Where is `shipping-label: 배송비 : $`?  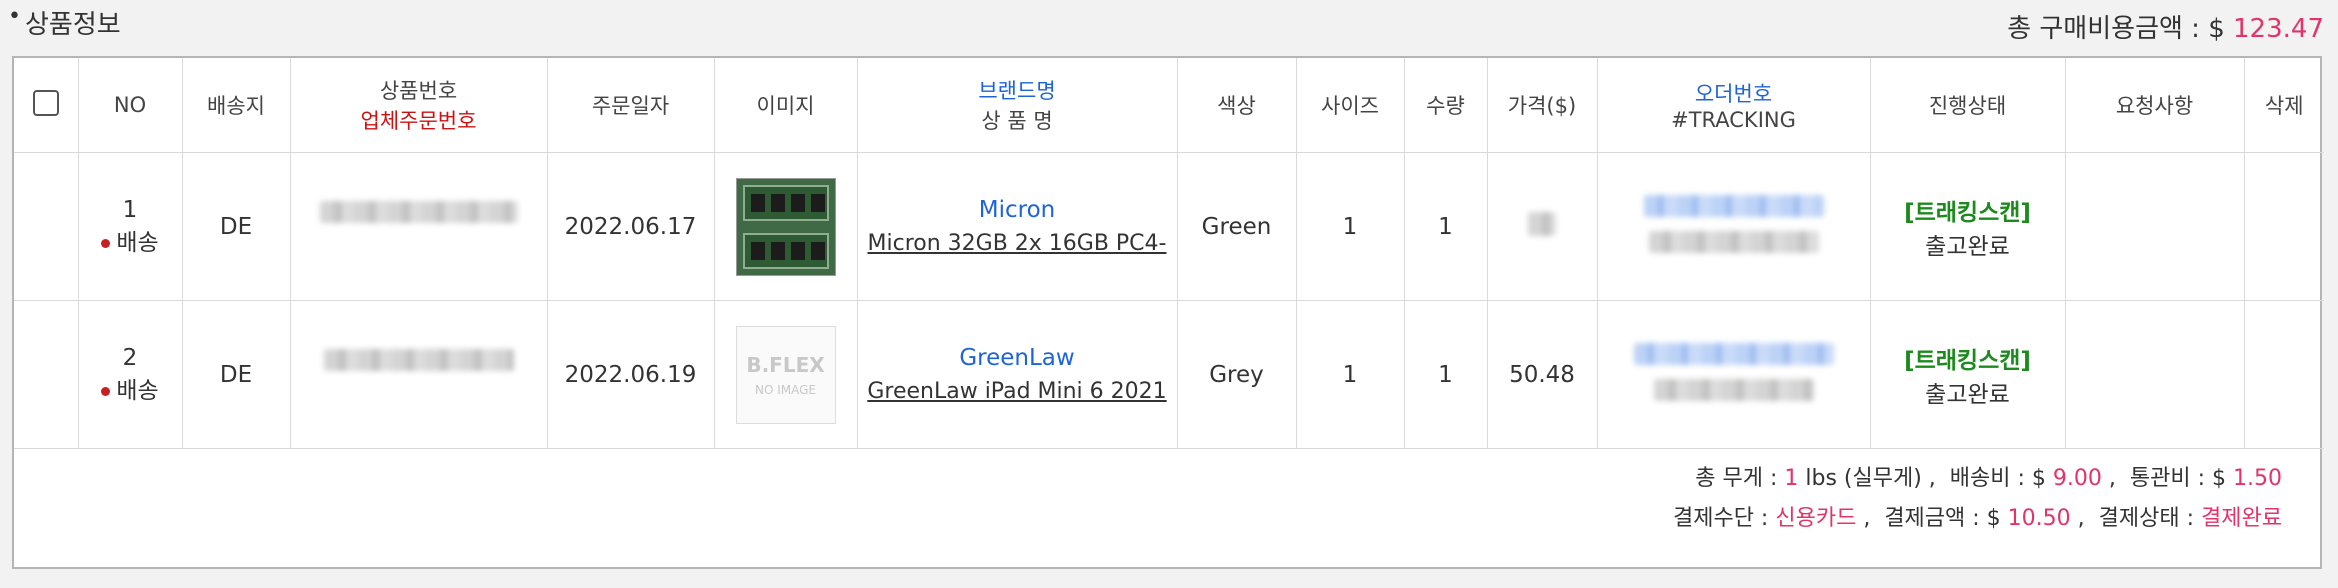
shipping-label: 배송비 : $ is located at coordinates (1997, 478).